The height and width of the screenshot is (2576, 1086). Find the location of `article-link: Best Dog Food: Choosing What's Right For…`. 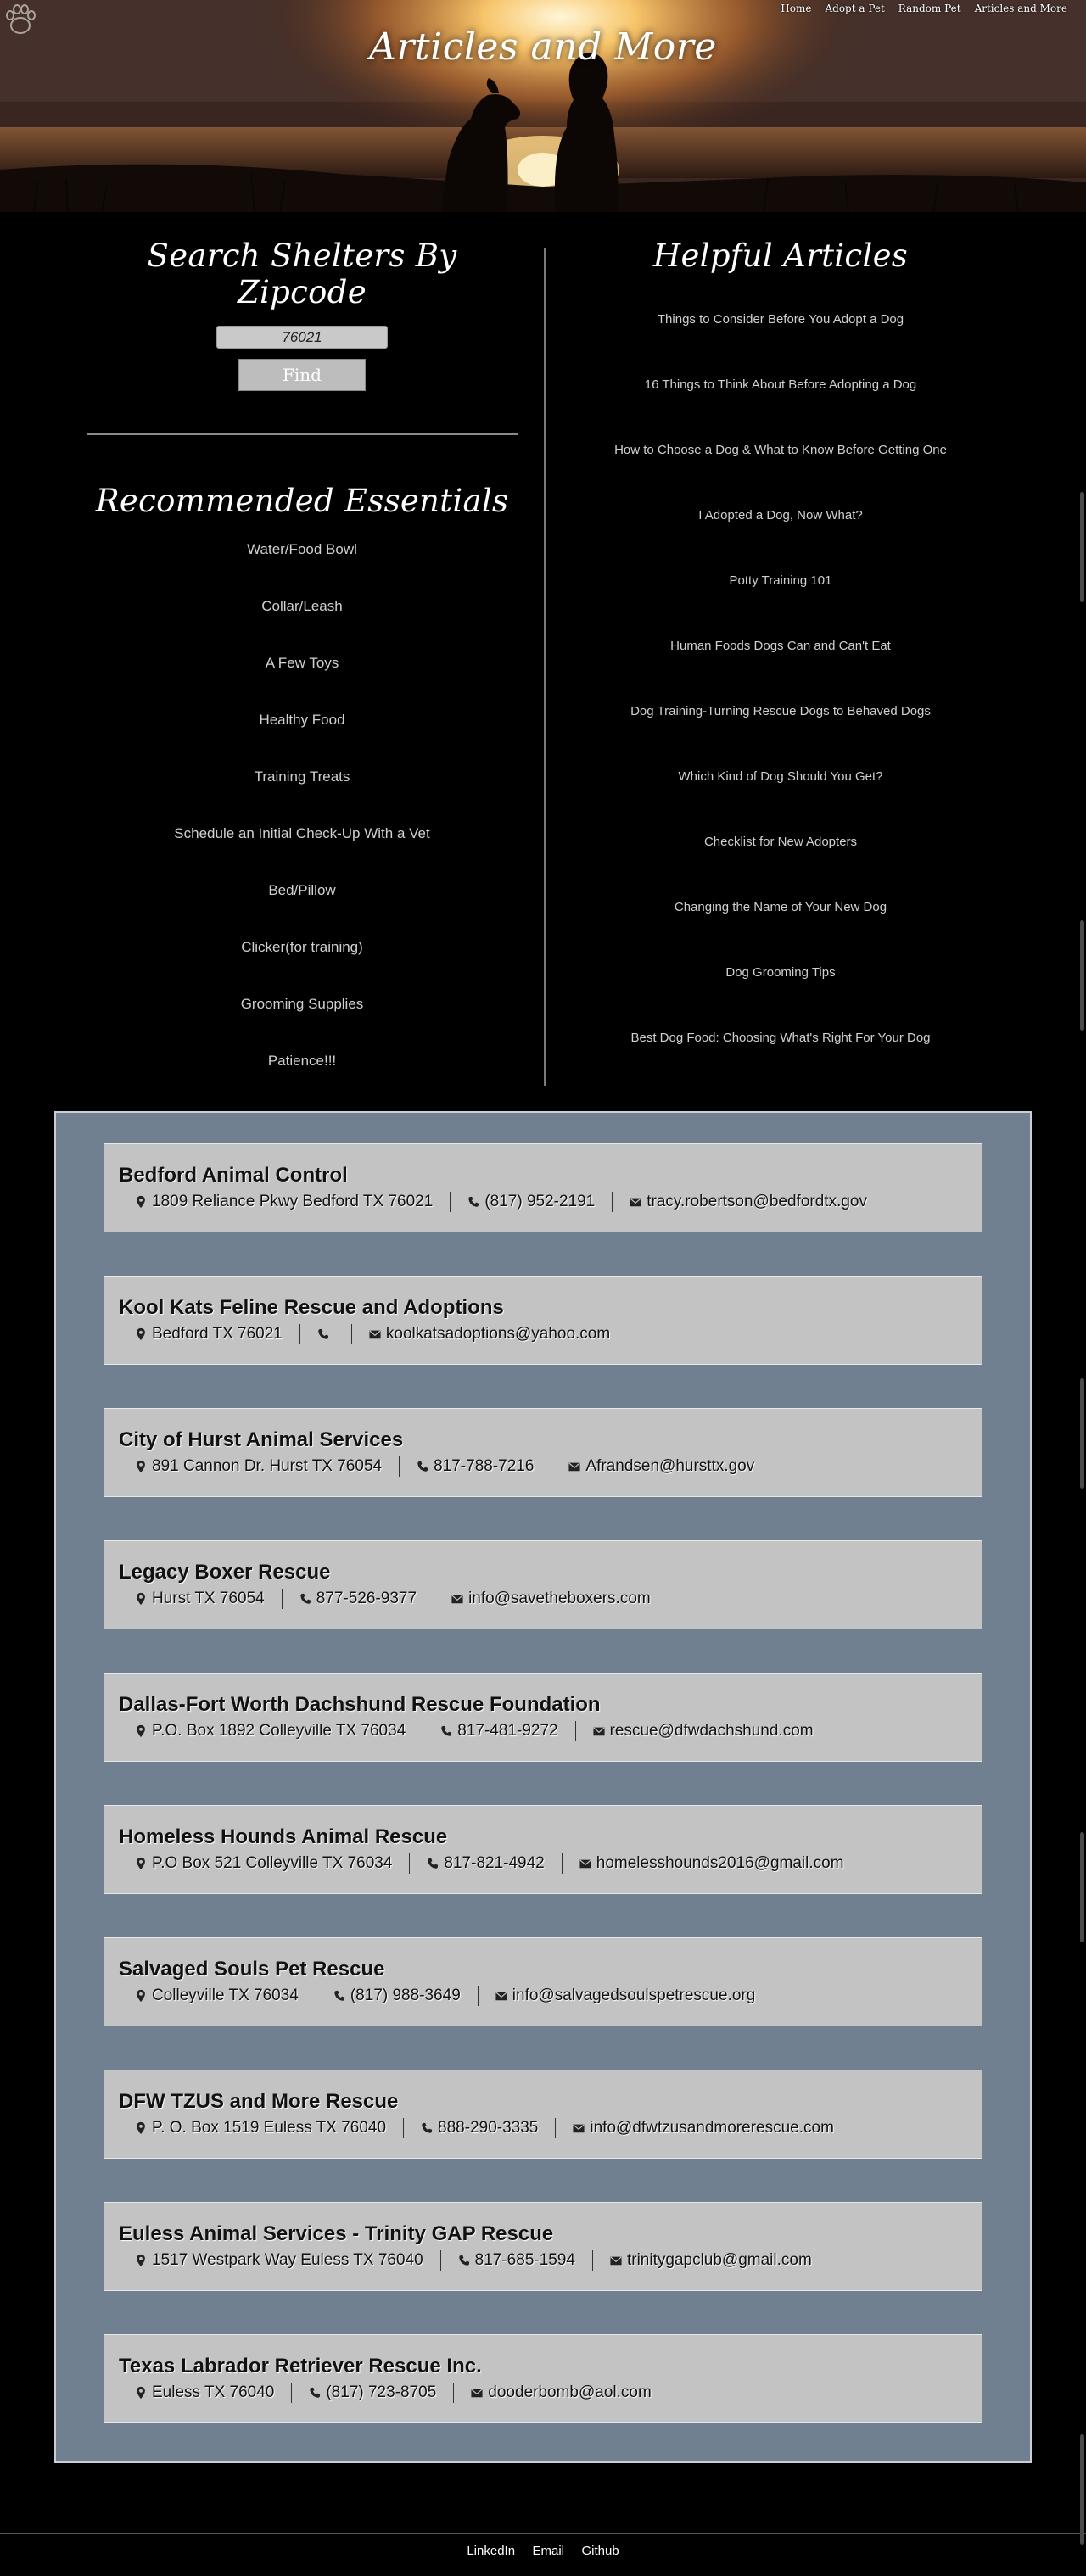

article-link: Best Dog Food: Choosing What's Right For… is located at coordinates (780, 1038).